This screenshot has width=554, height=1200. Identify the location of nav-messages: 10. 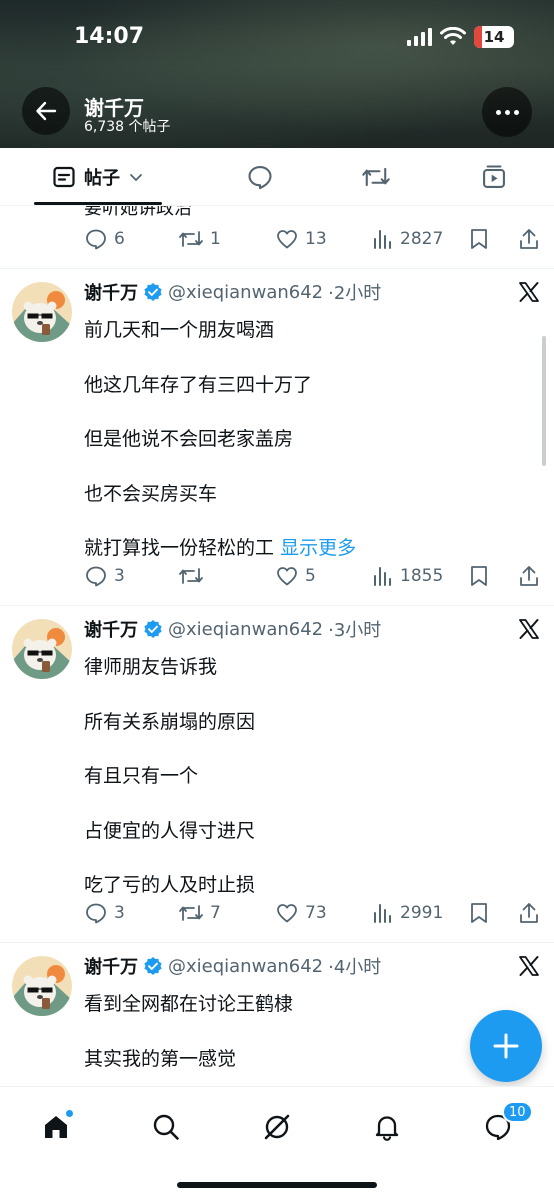
(505, 1124).